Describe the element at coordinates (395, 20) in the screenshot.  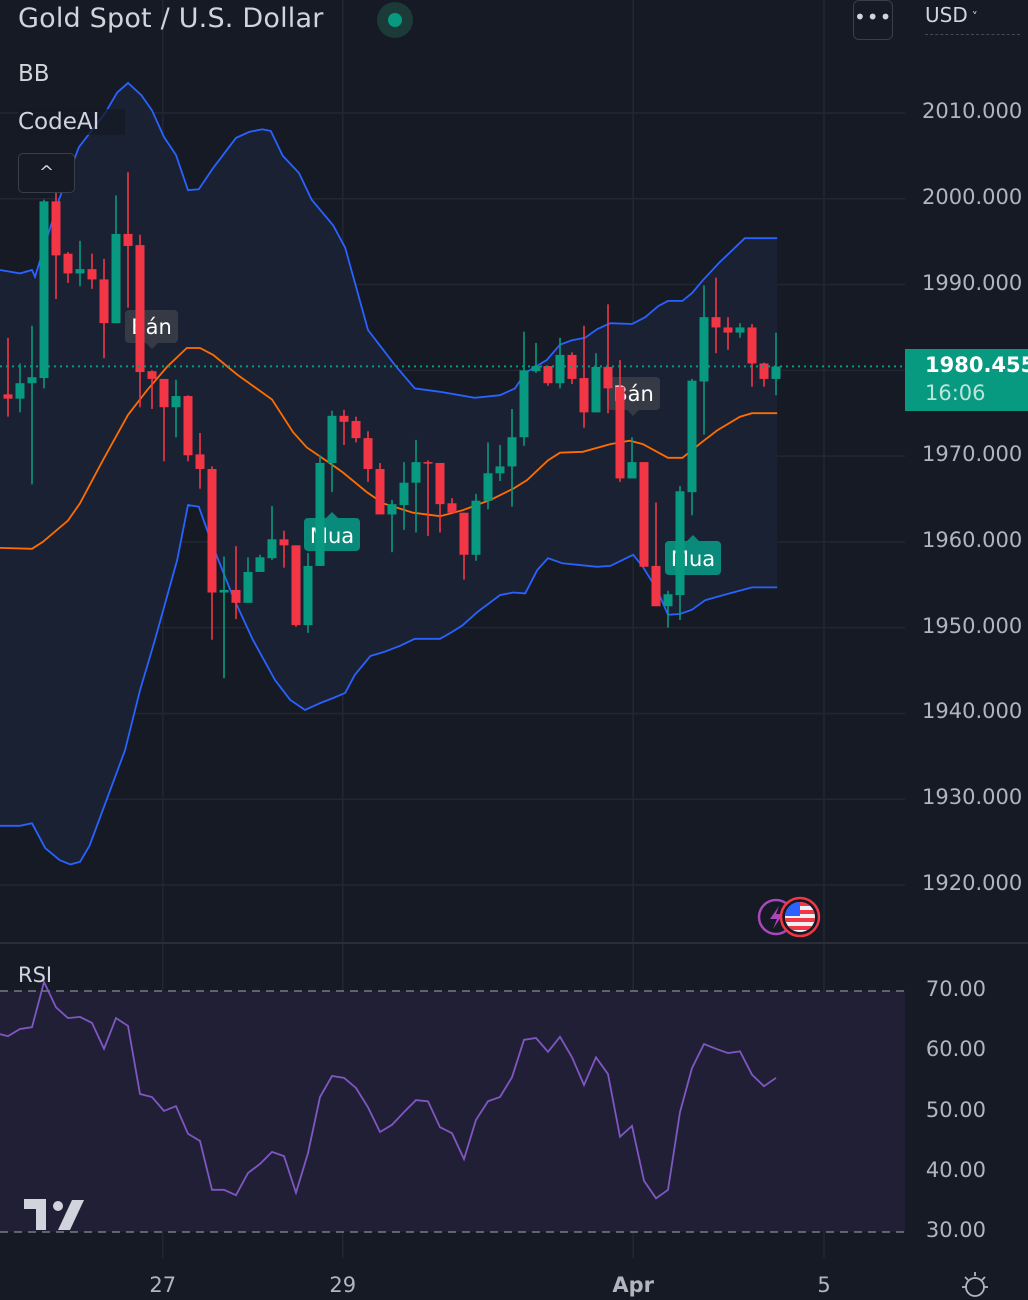
I see `market-status-icon` at that location.